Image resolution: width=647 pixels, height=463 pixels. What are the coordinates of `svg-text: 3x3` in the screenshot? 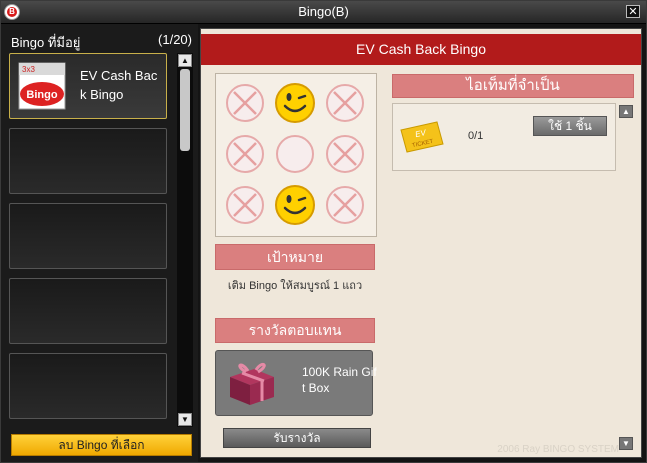 It's located at (28, 69).